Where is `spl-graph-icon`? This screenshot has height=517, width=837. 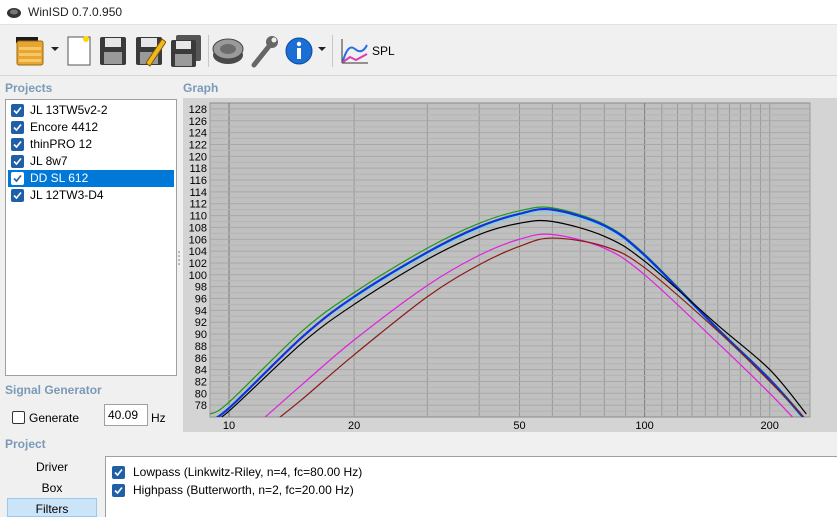
spl-graph-icon is located at coordinates (354, 51).